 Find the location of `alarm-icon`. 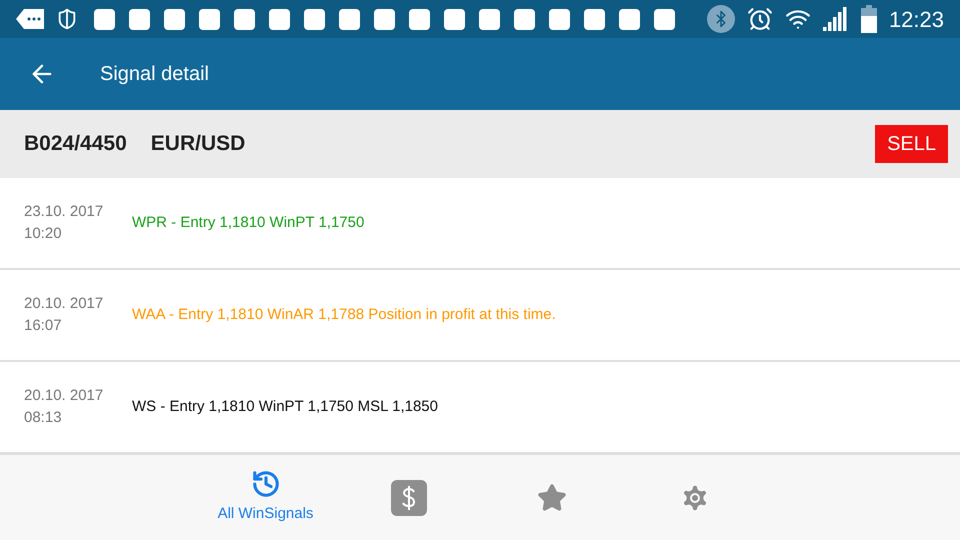

alarm-icon is located at coordinates (759, 19).